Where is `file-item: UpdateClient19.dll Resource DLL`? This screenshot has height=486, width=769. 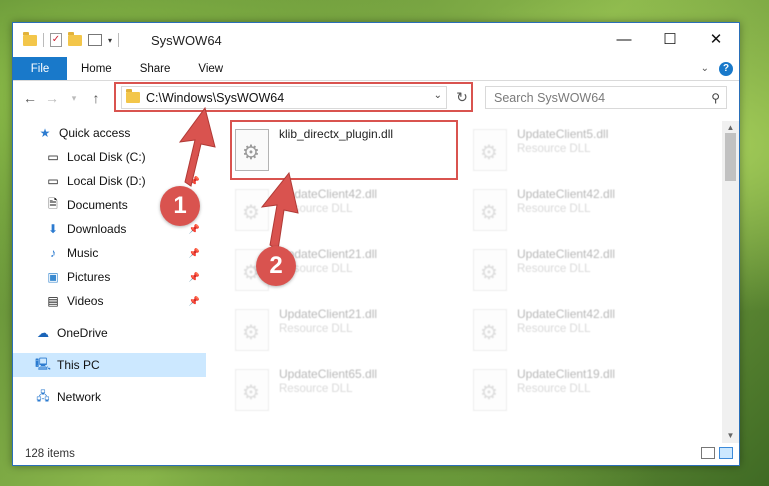
file-item: UpdateClient19.dll Resource DLL is located at coordinates (583, 395).